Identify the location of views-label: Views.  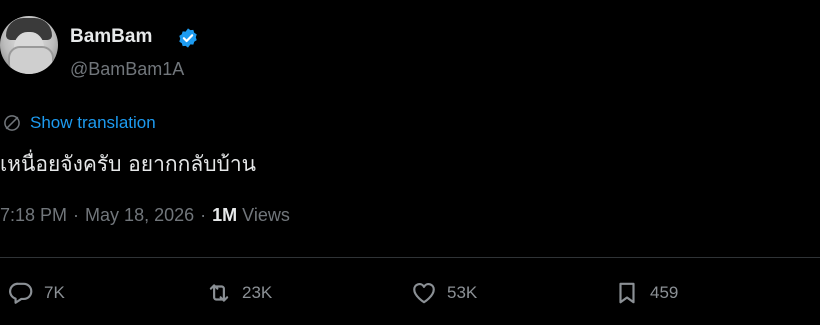
(266, 215).